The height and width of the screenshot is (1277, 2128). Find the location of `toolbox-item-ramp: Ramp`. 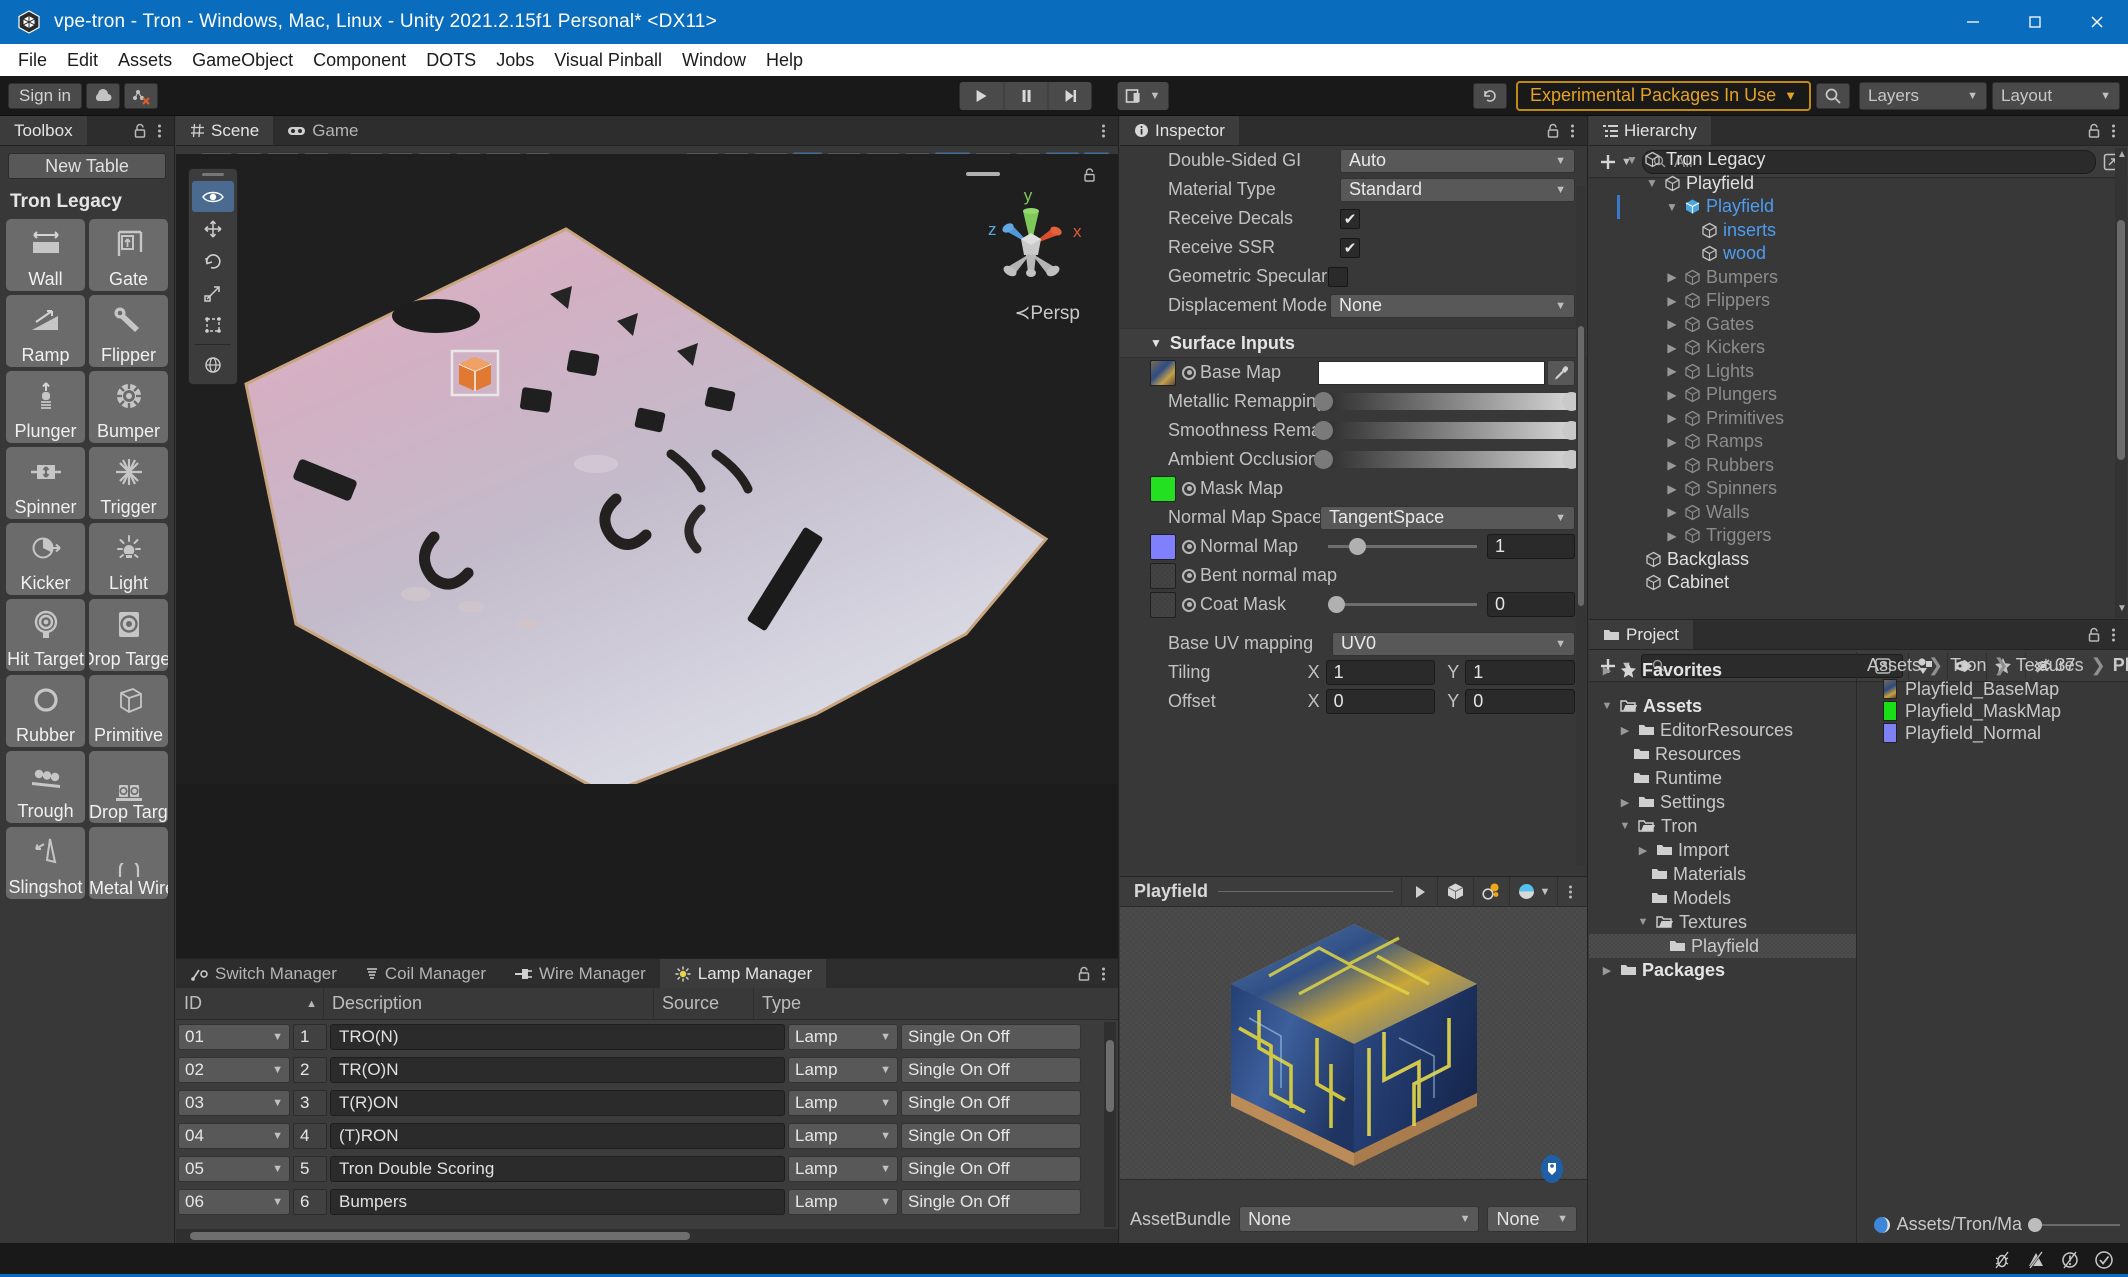

toolbox-item-ramp: Ramp is located at coordinates (45, 331).